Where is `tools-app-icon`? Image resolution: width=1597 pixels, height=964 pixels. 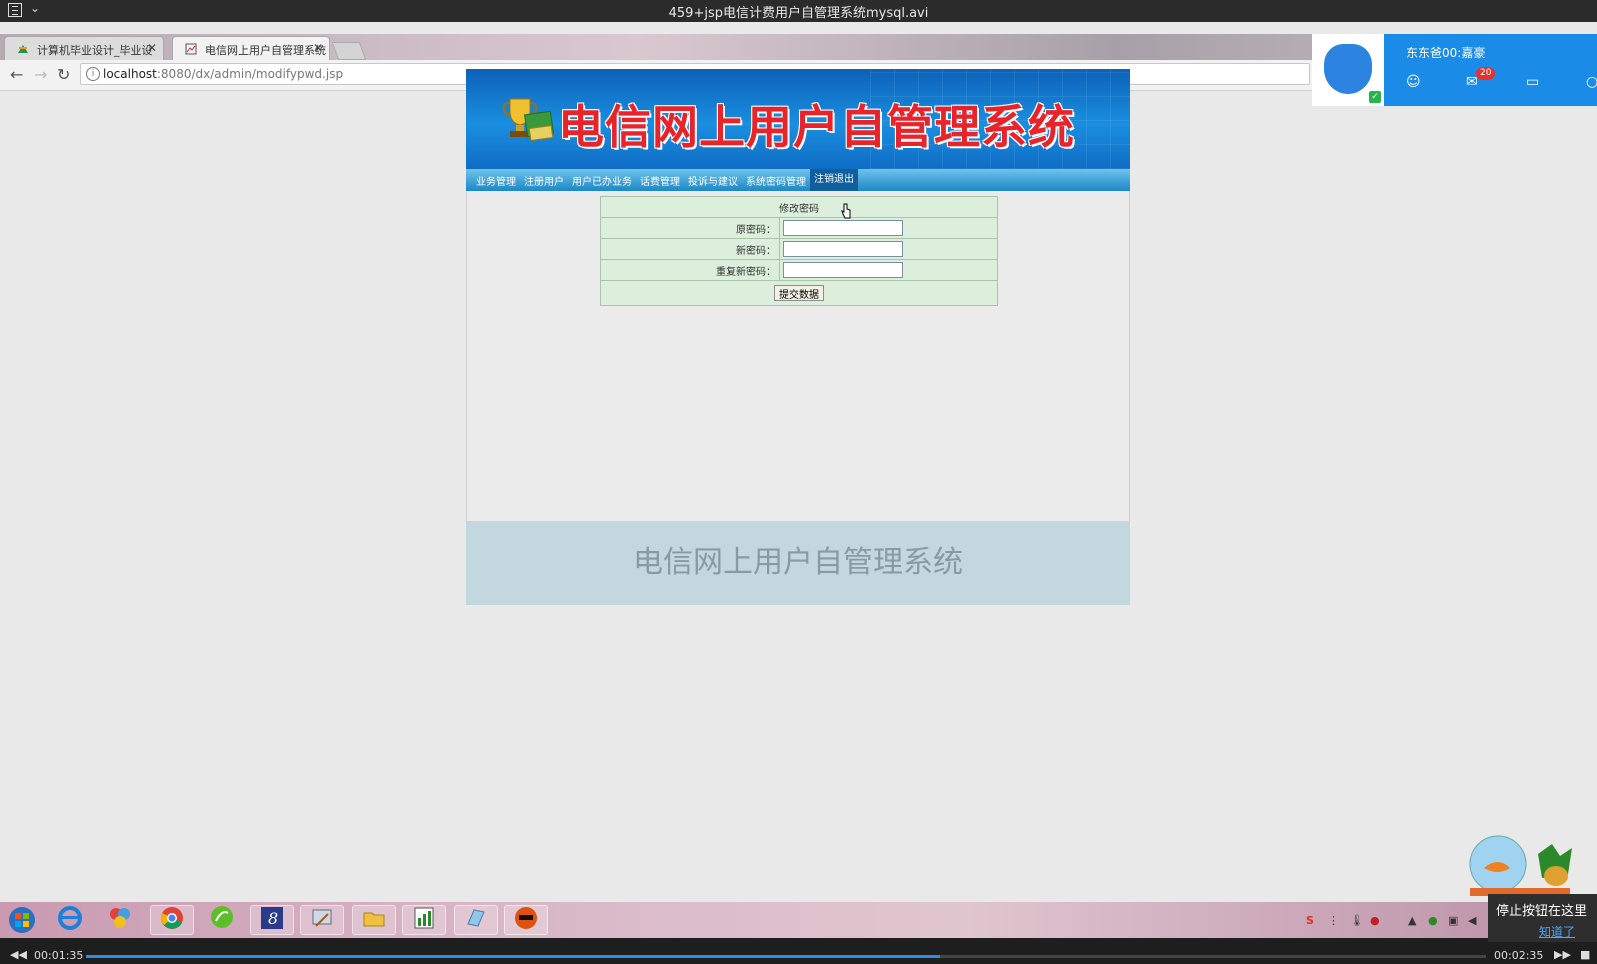
tools-app-icon is located at coordinates (322, 920).